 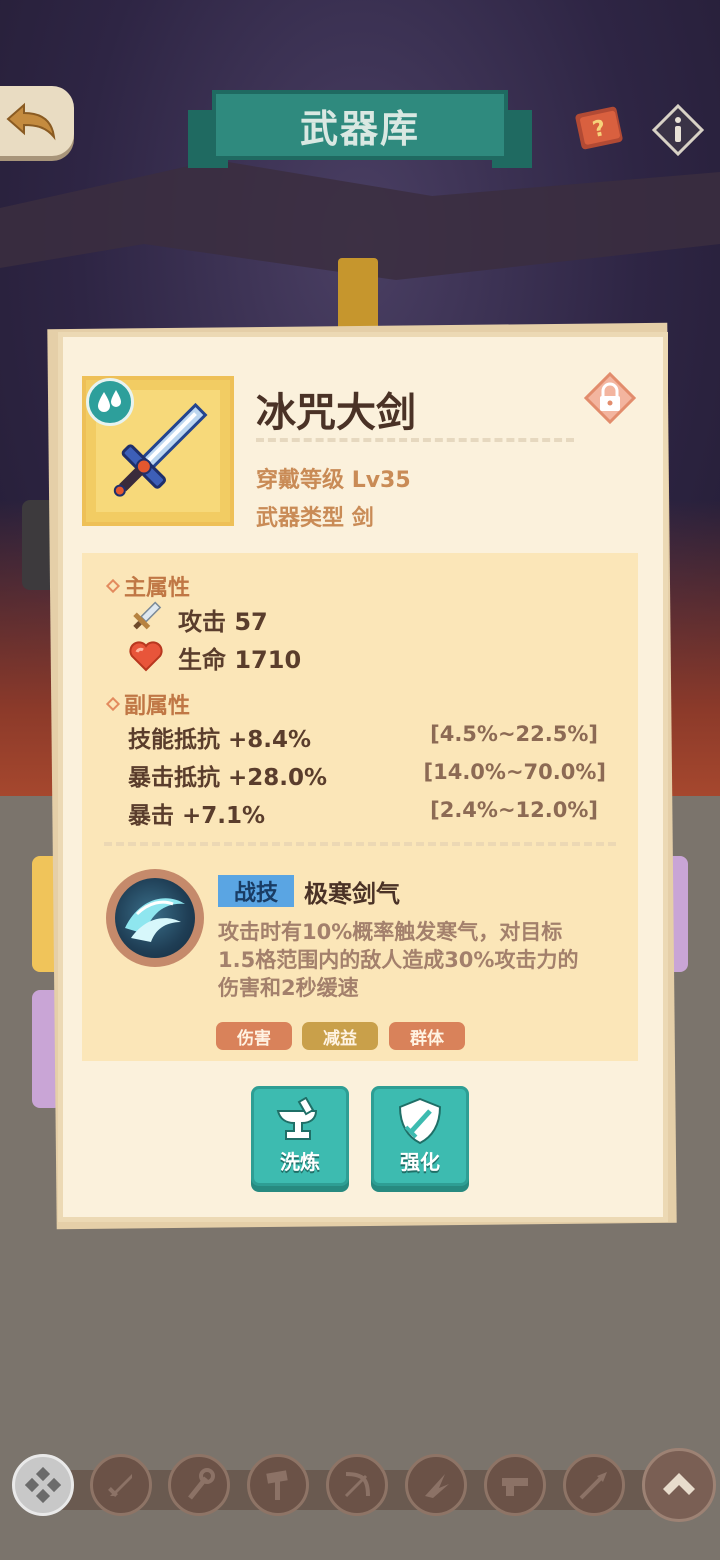 What do you see at coordinates (146, 656) in the screenshot?
I see `heart-icon` at bounding box center [146, 656].